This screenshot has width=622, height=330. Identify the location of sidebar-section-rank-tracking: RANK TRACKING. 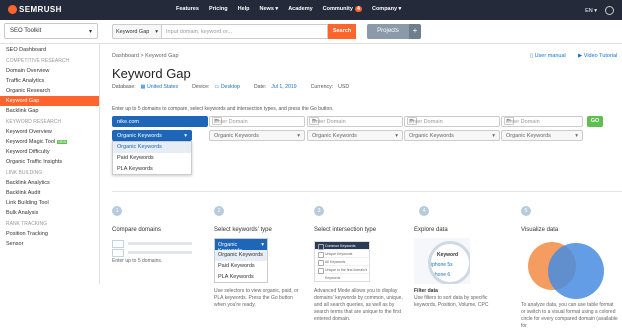
(27, 224).